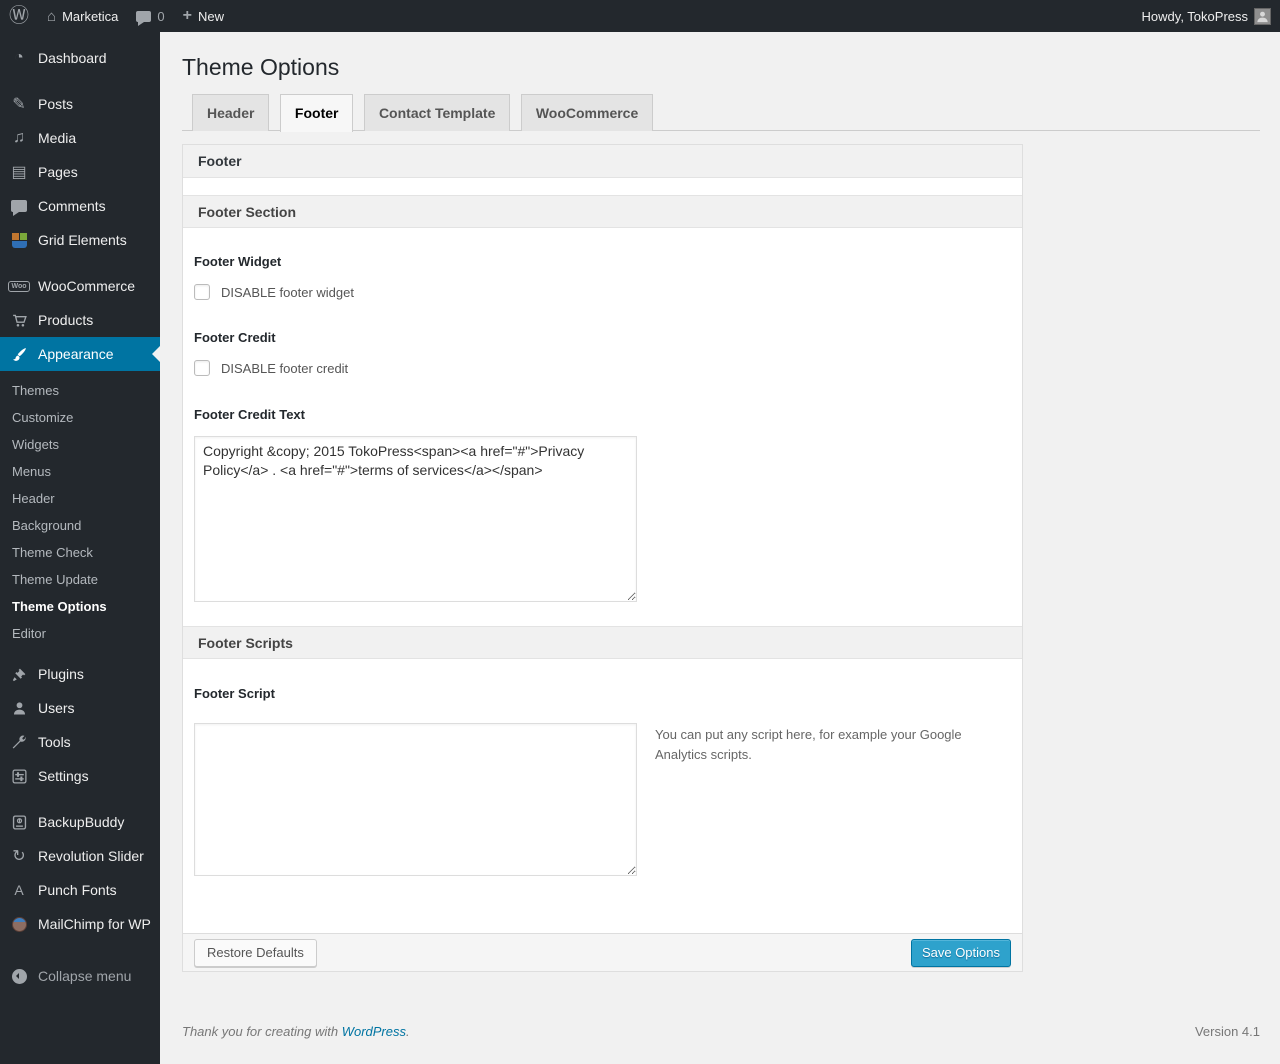 Image resolution: width=1280 pixels, height=1064 pixels. What do you see at coordinates (262, 1031) in the screenshot?
I see `thanks-prefix: Thank you for creating with` at bounding box center [262, 1031].